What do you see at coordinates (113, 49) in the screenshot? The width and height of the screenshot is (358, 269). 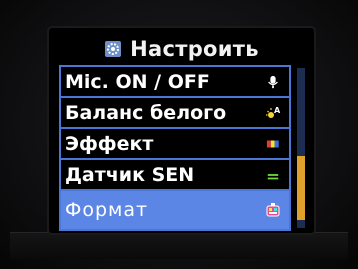 I see `settings-gear-icon` at bounding box center [113, 49].